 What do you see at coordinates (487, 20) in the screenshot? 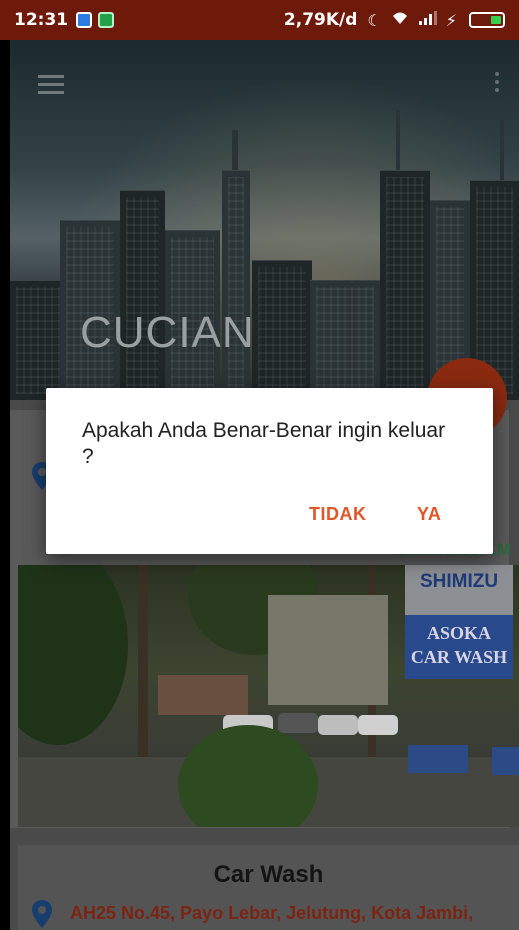
I see `battery-icon` at bounding box center [487, 20].